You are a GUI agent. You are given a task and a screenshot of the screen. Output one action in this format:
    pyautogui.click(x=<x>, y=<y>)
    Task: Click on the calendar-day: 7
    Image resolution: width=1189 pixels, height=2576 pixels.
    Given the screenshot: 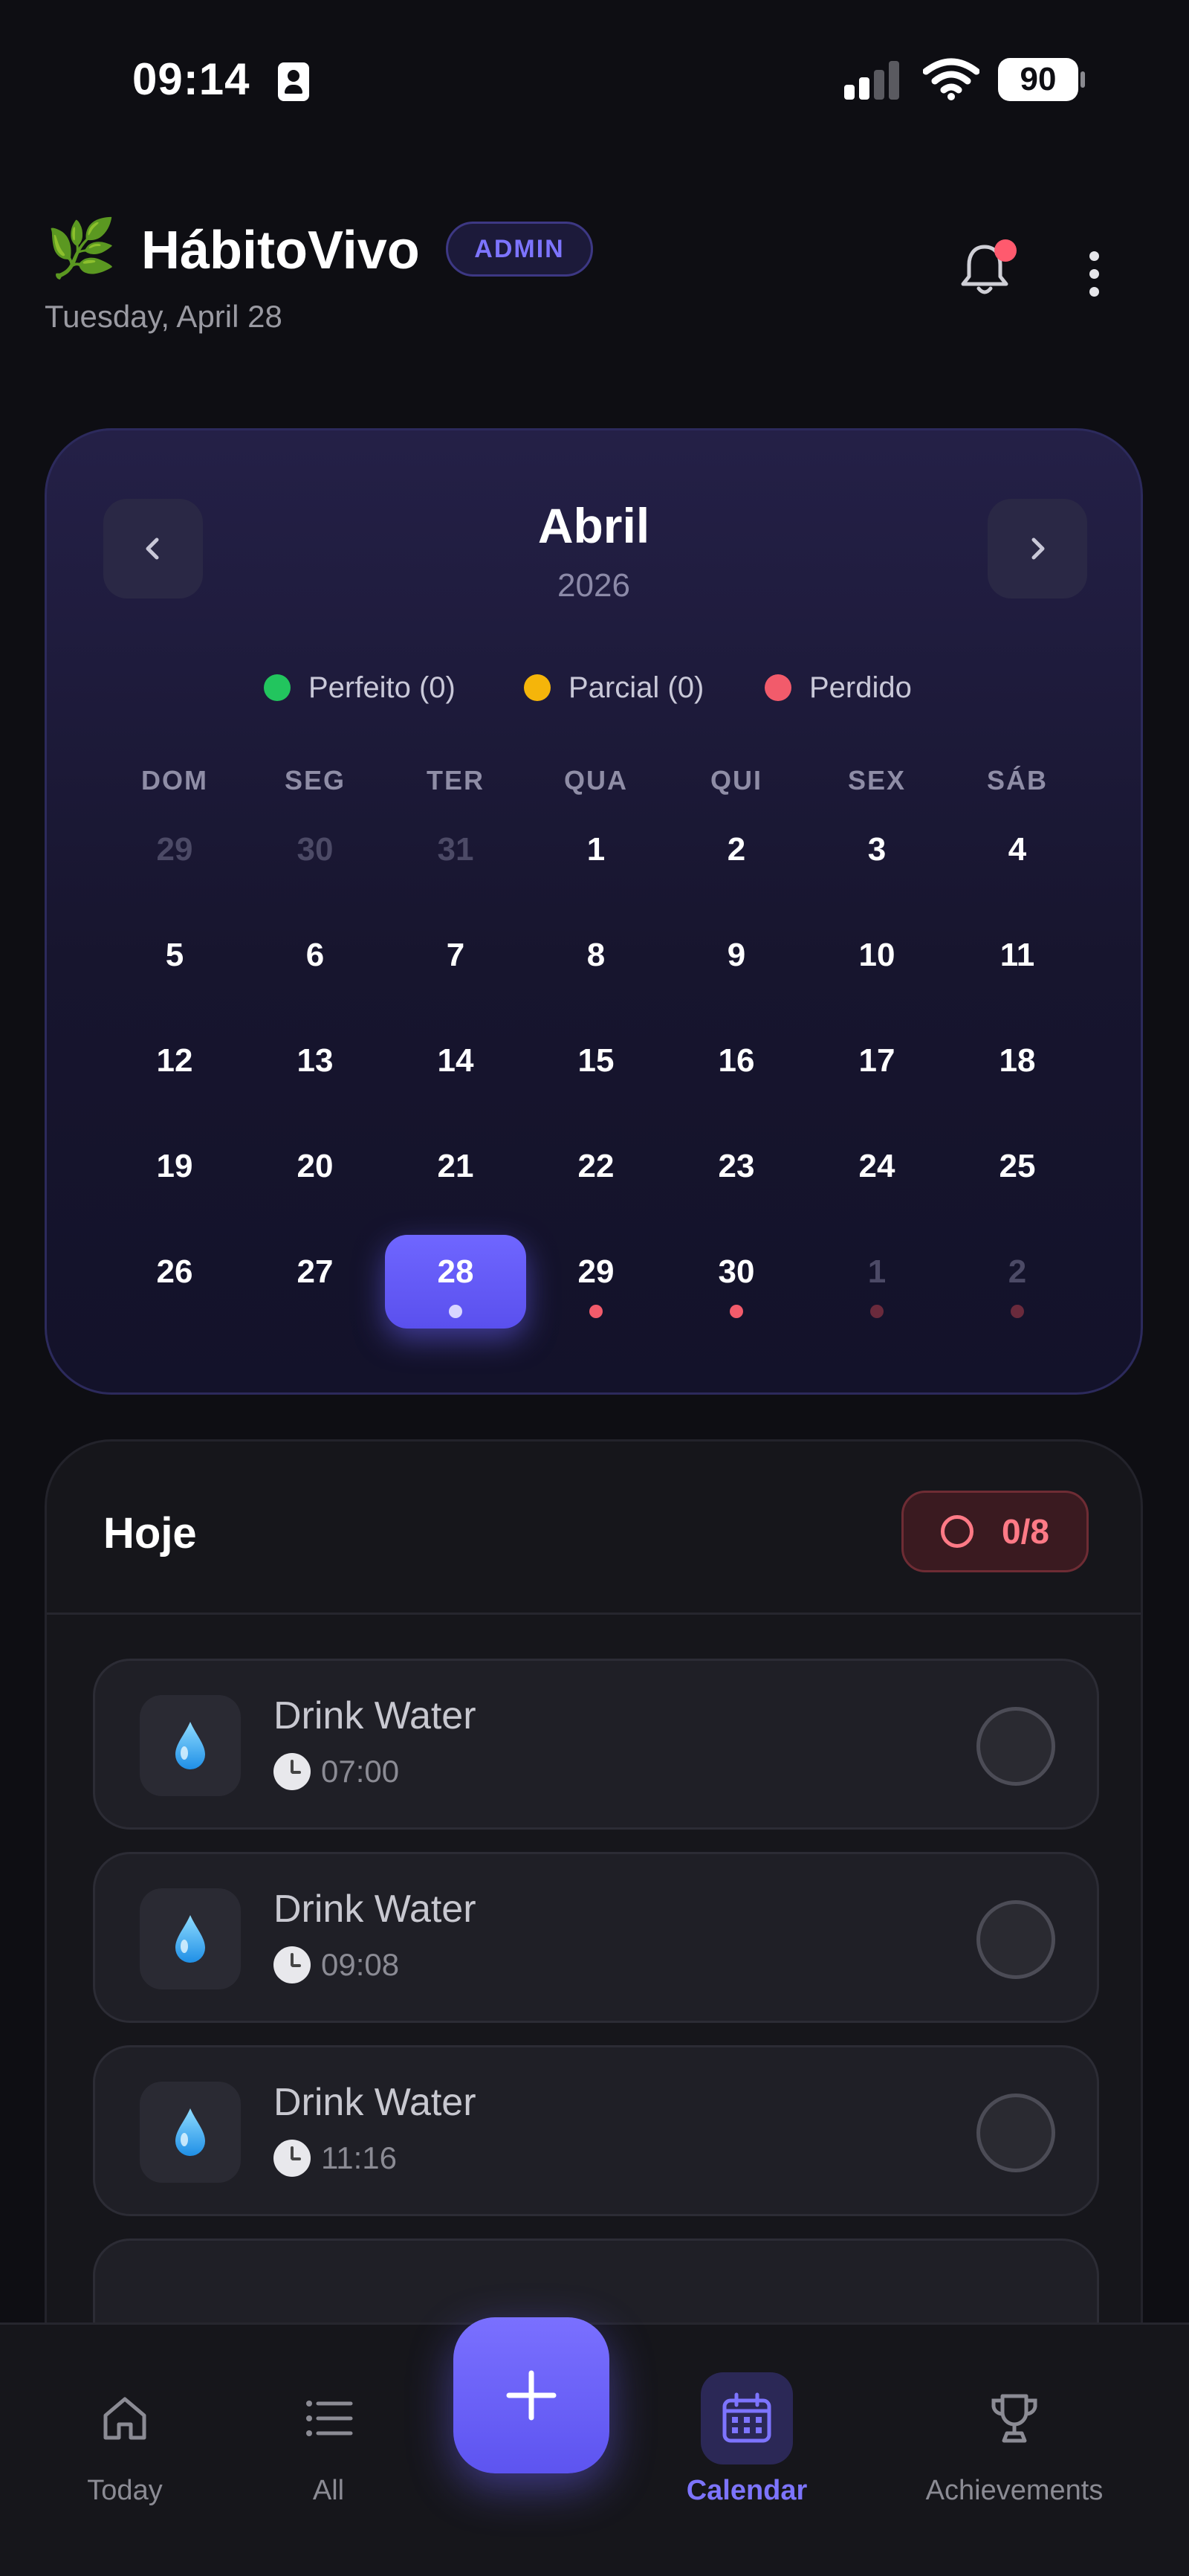 What is the action you would take?
    pyautogui.click(x=456, y=965)
    